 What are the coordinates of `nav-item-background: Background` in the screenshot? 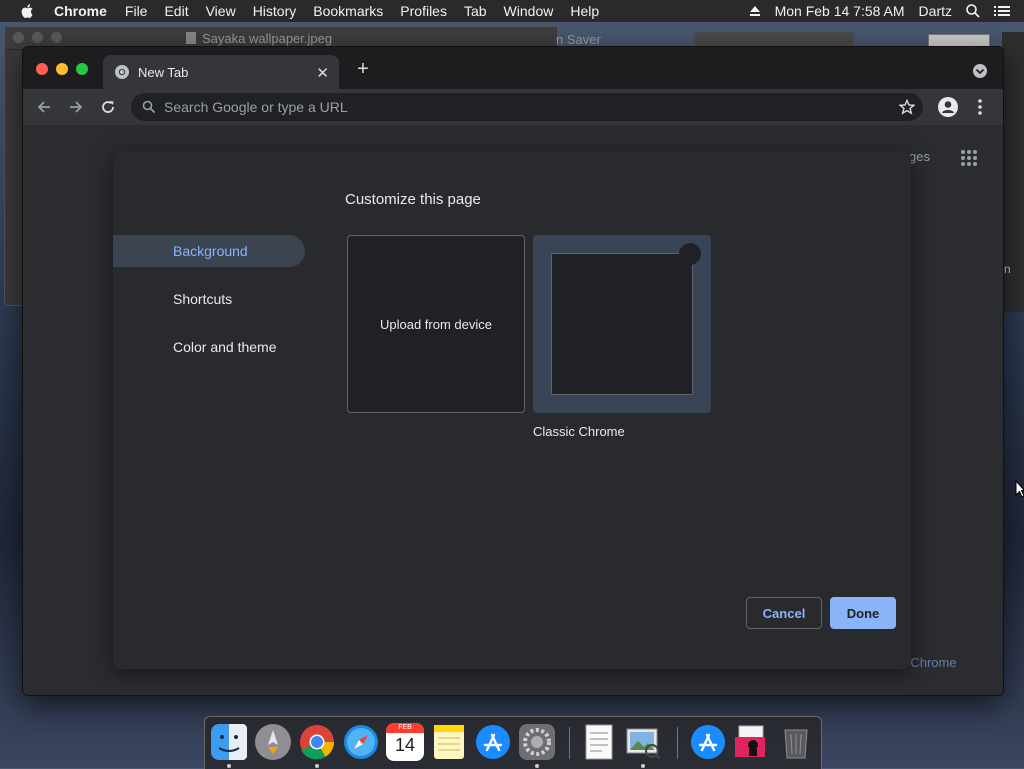 It's located at (209, 251).